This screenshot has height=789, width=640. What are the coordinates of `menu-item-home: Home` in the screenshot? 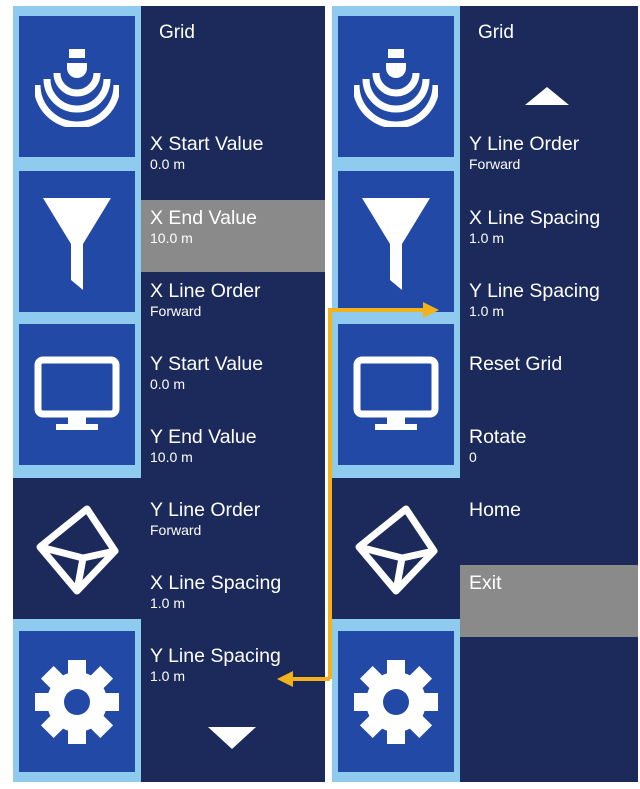 It's located at (549, 528).